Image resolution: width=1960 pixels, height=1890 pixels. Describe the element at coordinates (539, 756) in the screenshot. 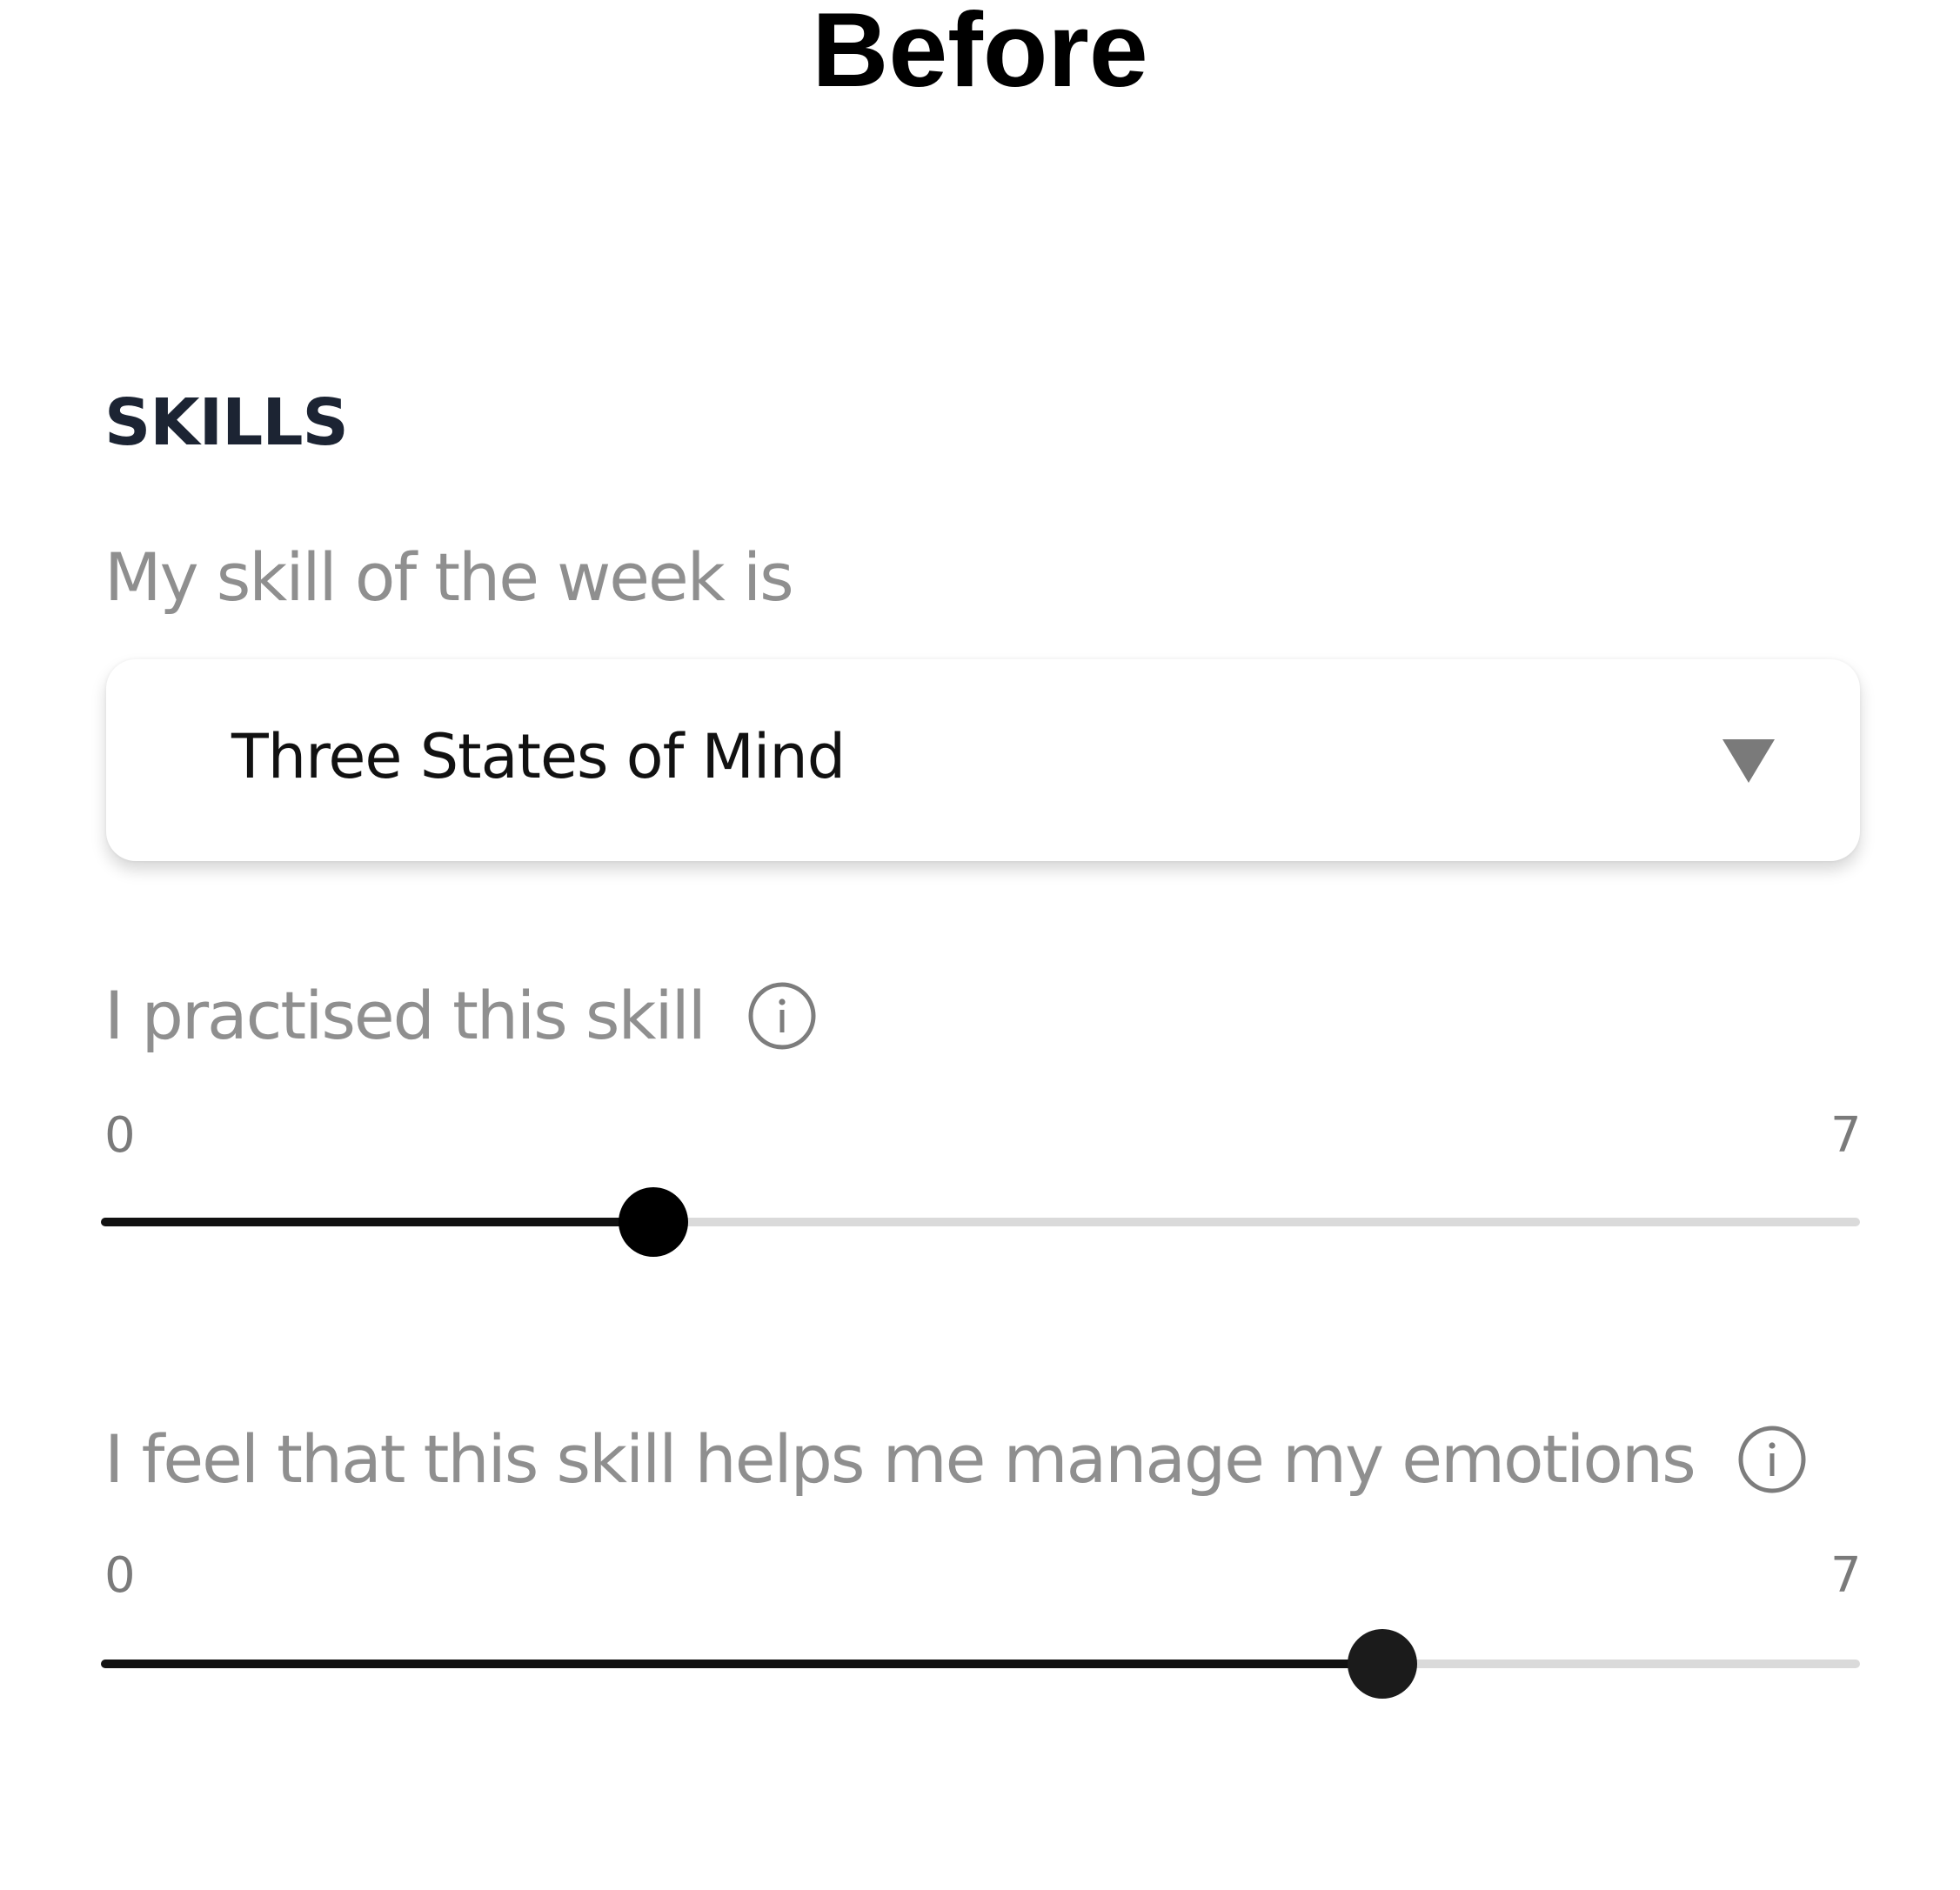

I see `dropdown-selected-value: Three States of Mind` at that location.